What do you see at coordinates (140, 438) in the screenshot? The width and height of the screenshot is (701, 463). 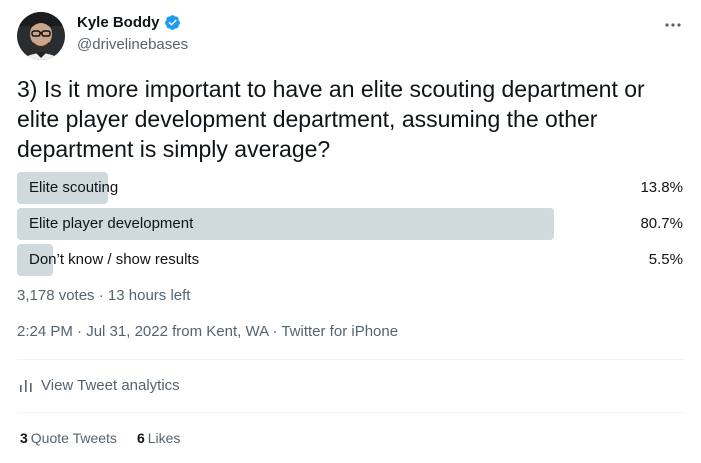 I see `like-count: 6` at bounding box center [140, 438].